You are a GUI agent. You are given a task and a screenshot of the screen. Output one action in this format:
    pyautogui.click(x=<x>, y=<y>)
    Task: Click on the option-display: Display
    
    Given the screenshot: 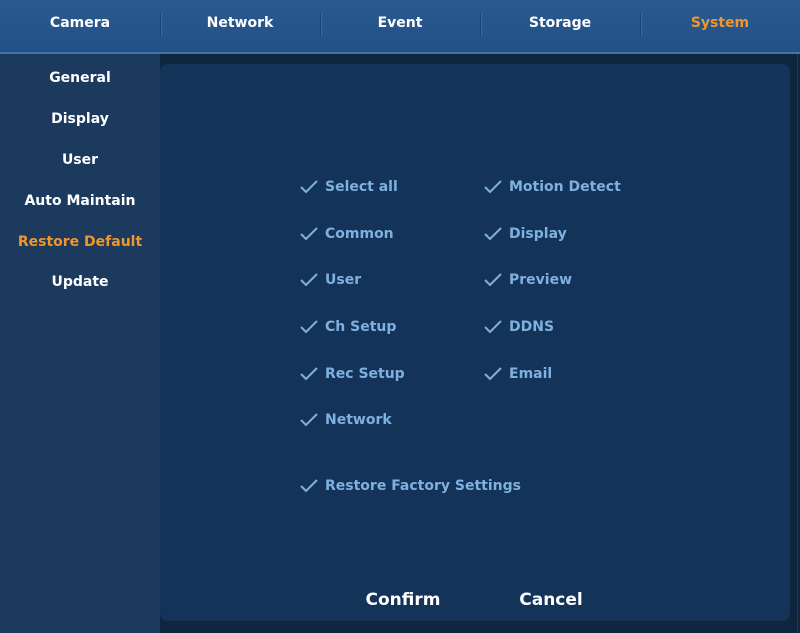 What is the action you would take?
    pyautogui.click(x=525, y=234)
    